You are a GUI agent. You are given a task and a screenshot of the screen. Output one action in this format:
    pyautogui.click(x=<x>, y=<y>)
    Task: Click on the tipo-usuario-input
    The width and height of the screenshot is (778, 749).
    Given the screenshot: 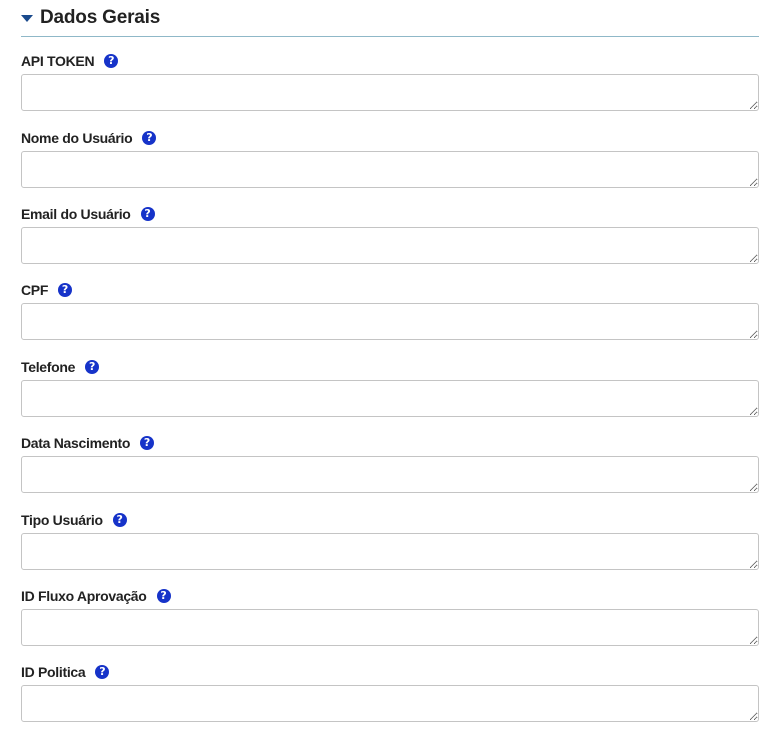 What is the action you would take?
    pyautogui.click(x=390, y=551)
    